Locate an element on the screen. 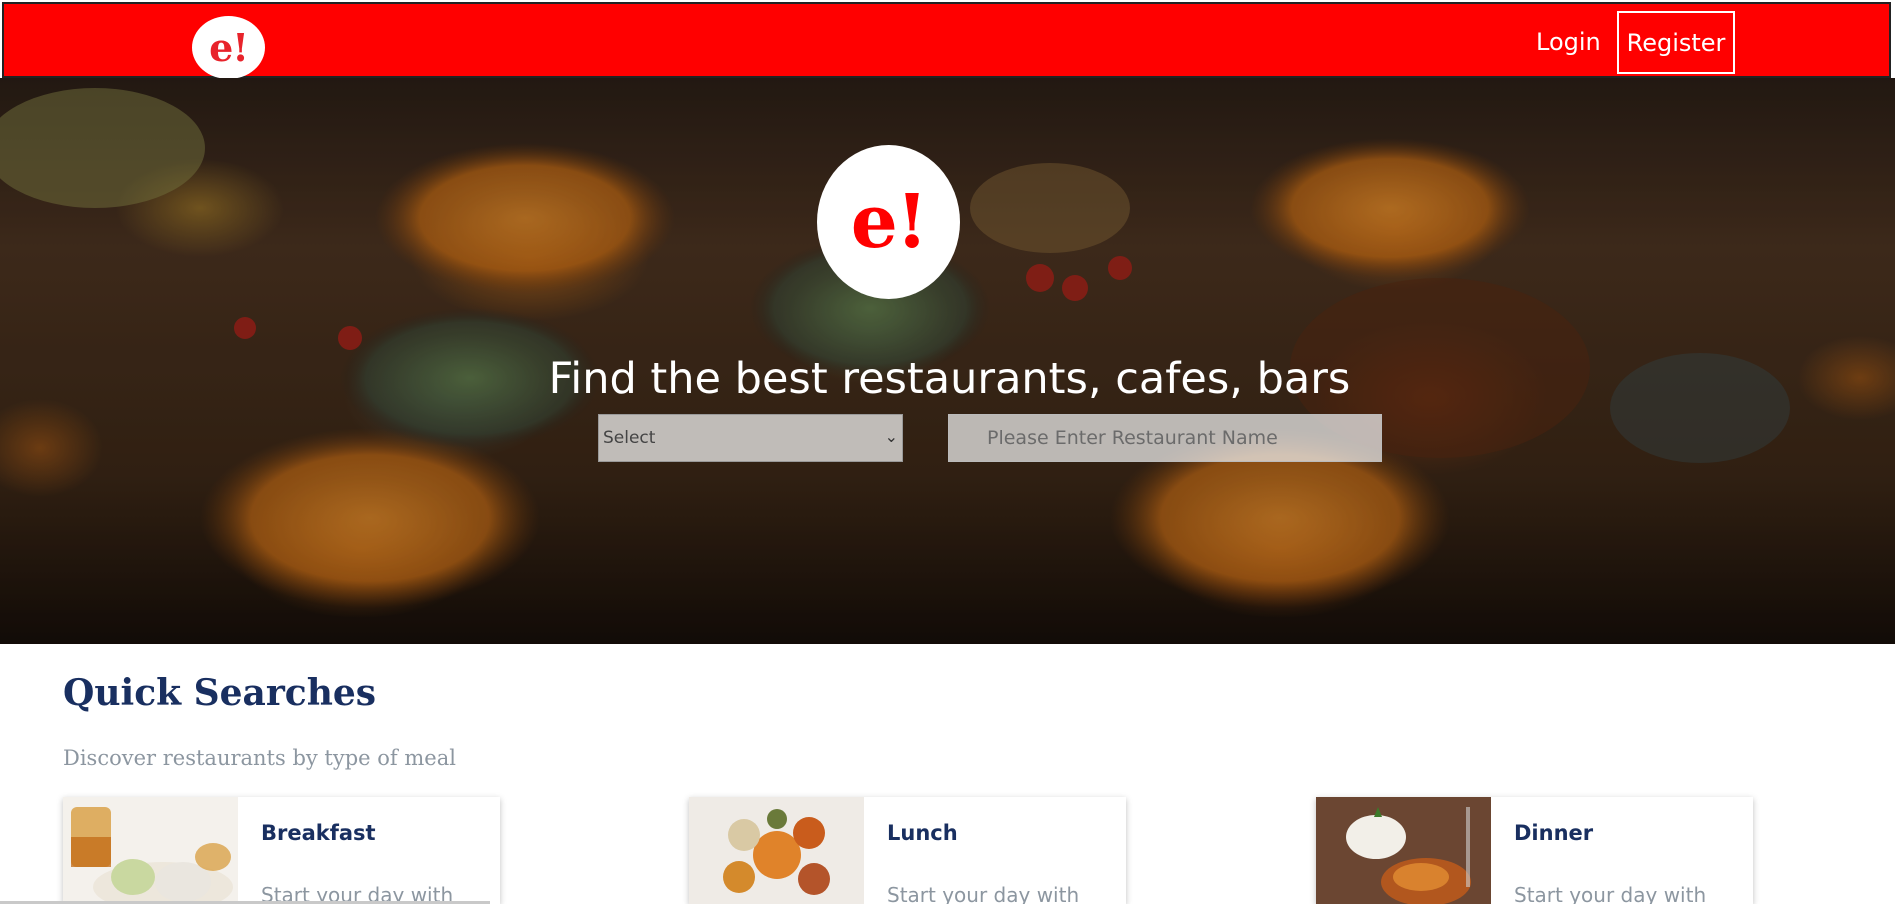 The width and height of the screenshot is (1895, 904). dinner-image is located at coordinates (1403, 850).